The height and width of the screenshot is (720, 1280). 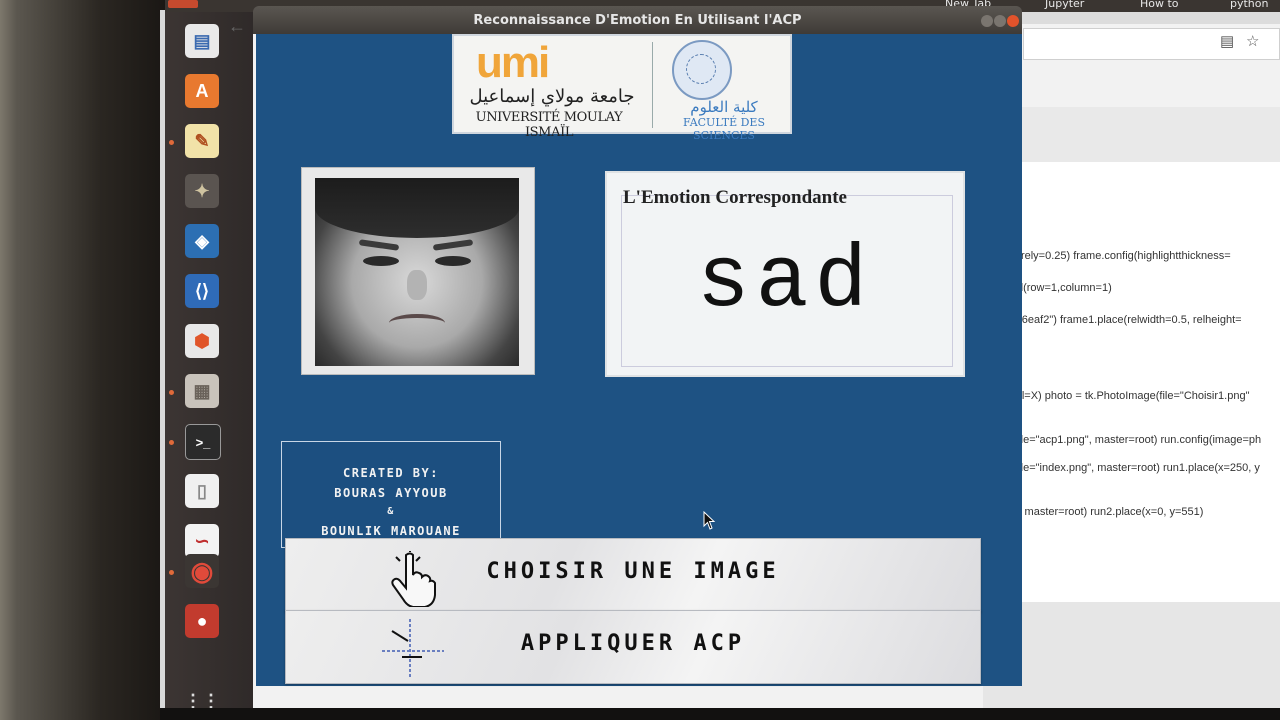 I want to click on notes-launcher: ✎, so click(x=202, y=141).